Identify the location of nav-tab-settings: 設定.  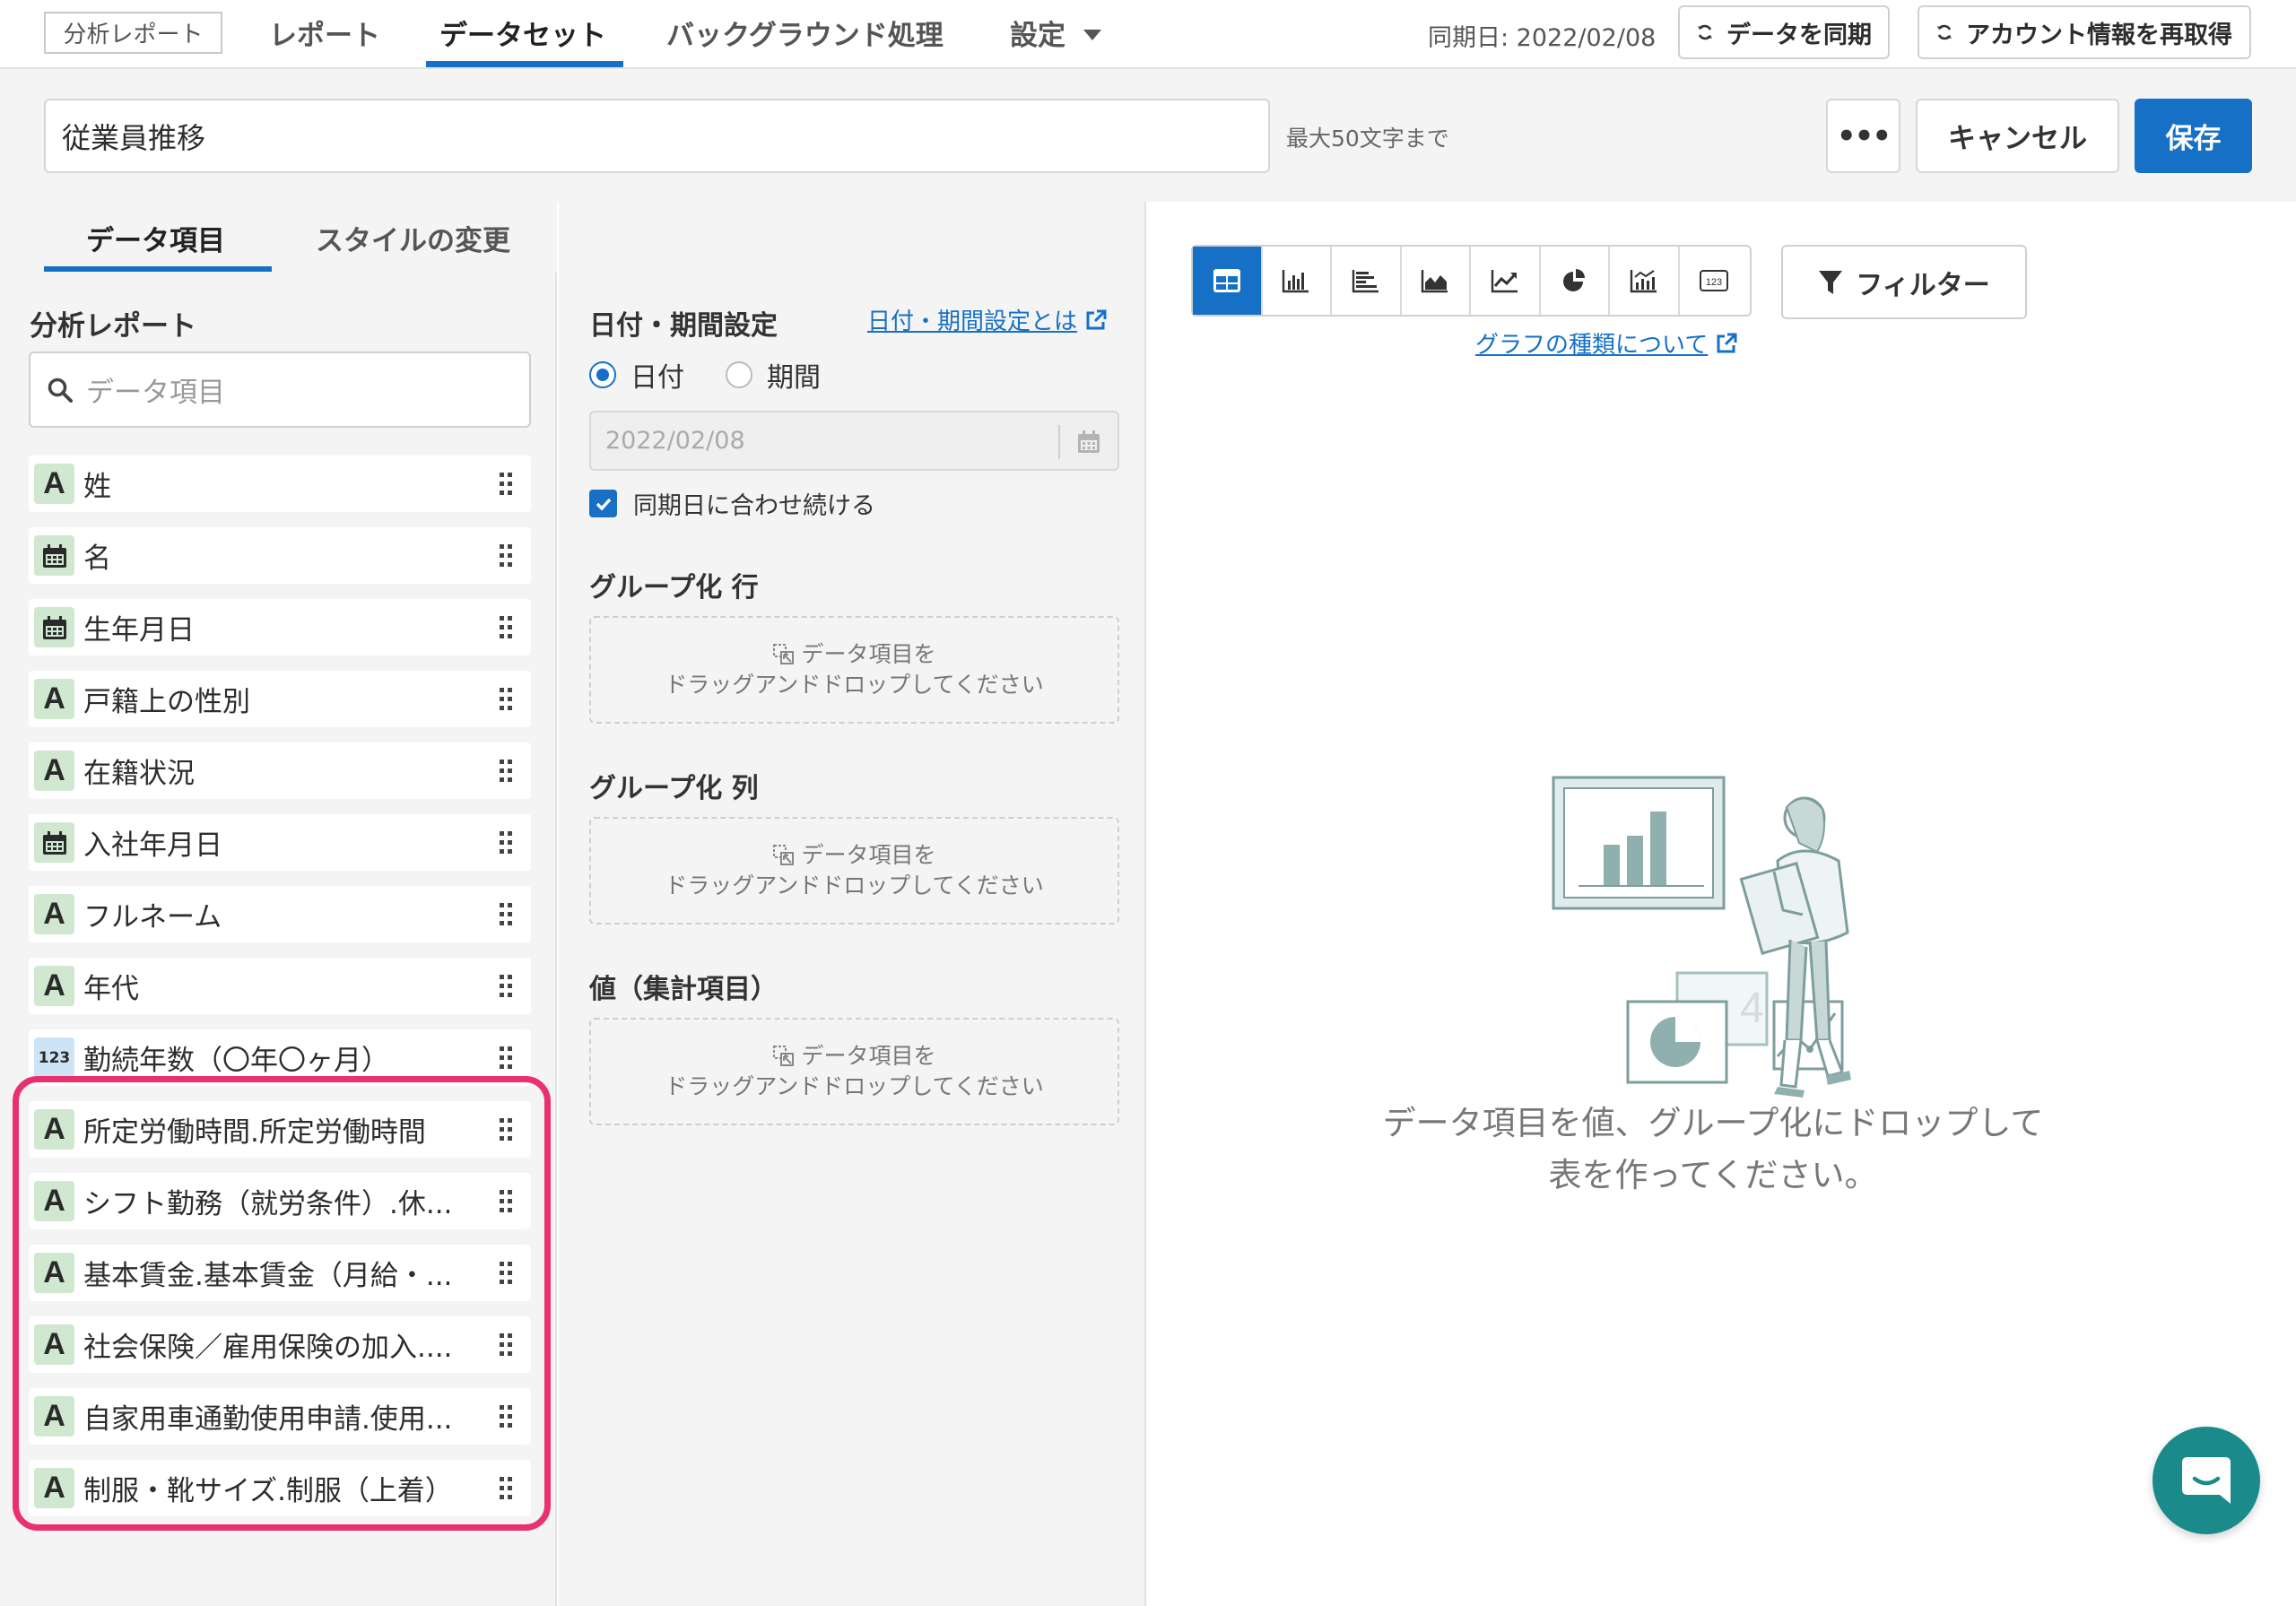
(1037, 33).